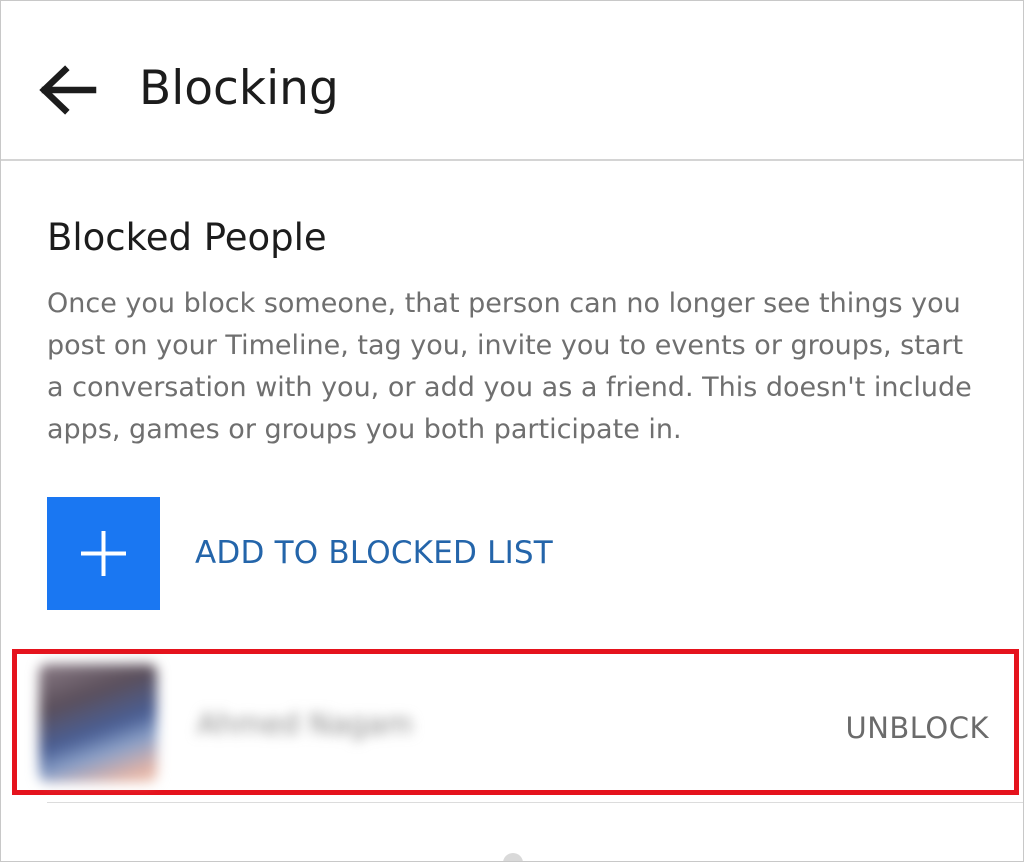 The width and height of the screenshot is (1024, 862). I want to click on arrow-left-icon, so click(68, 90).